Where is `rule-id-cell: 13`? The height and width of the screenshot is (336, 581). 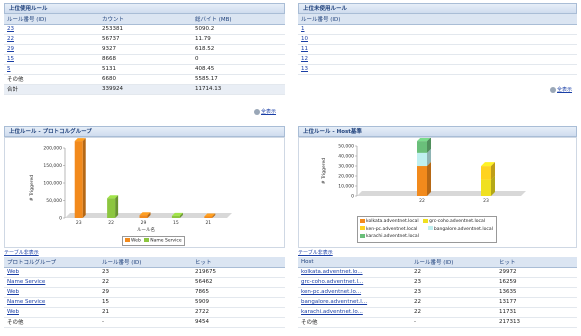 rule-id-cell: 13 is located at coordinates (437, 69).